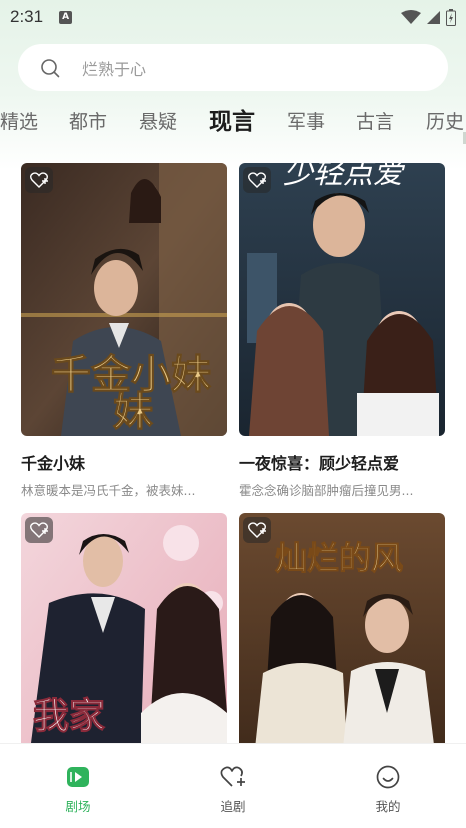 This screenshot has width=466, height=828. What do you see at coordinates (50, 67) in the screenshot?
I see `search-icon` at bounding box center [50, 67].